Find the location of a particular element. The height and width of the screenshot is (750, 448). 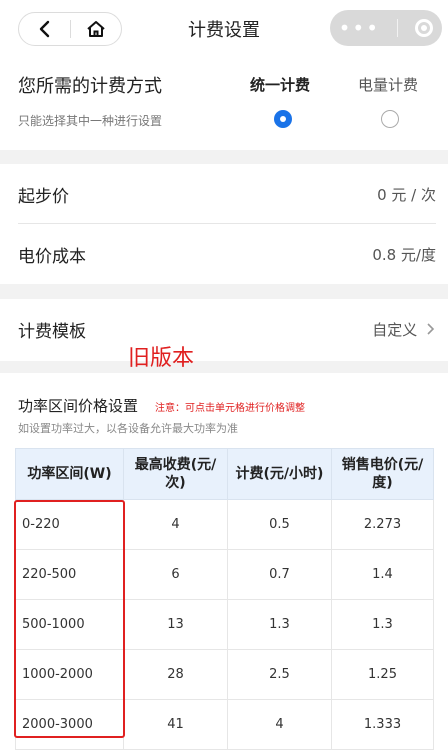

billing-mode-title: 您所需的计费方式 is located at coordinates (90, 86).